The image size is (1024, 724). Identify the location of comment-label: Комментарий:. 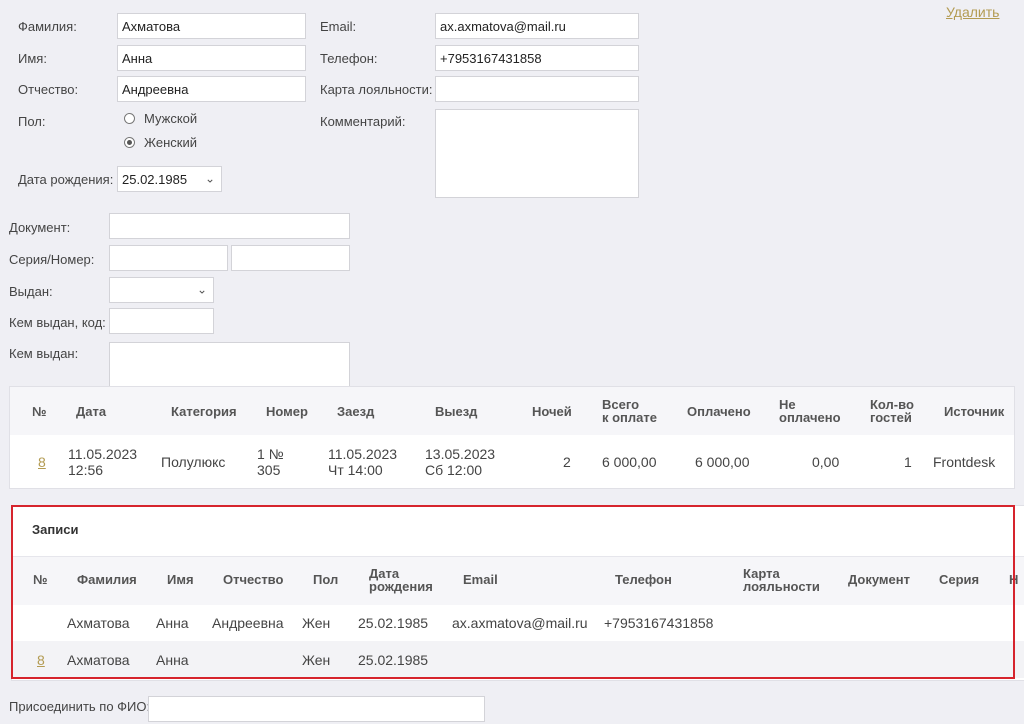
(363, 121).